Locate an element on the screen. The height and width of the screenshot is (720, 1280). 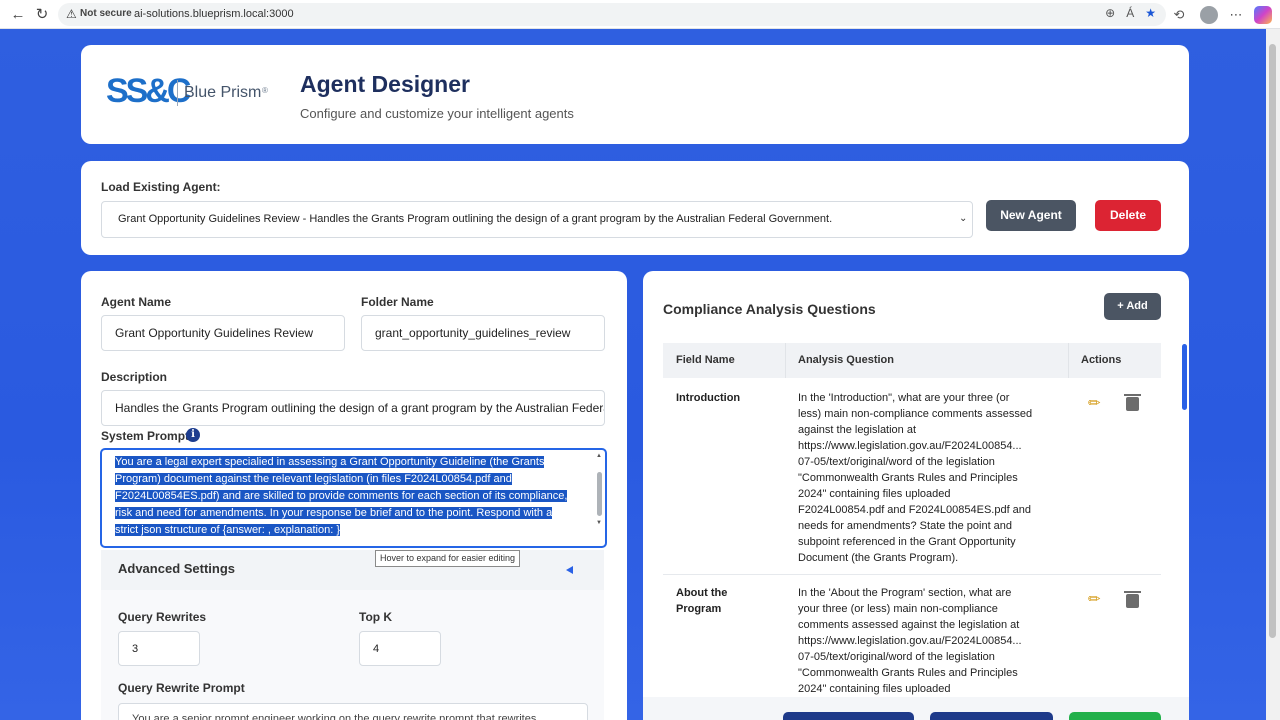
column-header-analysis-question: Analysis Question is located at coordinates (846, 360).